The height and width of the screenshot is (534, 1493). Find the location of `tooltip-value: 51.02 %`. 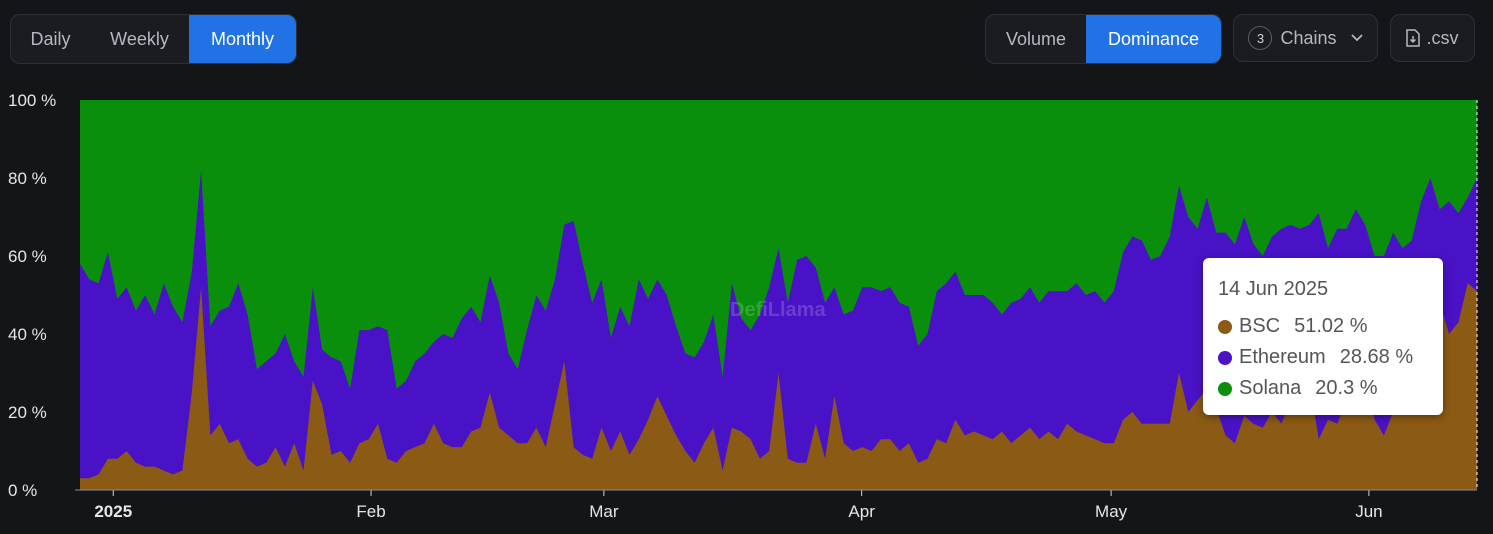

tooltip-value: 51.02 % is located at coordinates (1331, 326).